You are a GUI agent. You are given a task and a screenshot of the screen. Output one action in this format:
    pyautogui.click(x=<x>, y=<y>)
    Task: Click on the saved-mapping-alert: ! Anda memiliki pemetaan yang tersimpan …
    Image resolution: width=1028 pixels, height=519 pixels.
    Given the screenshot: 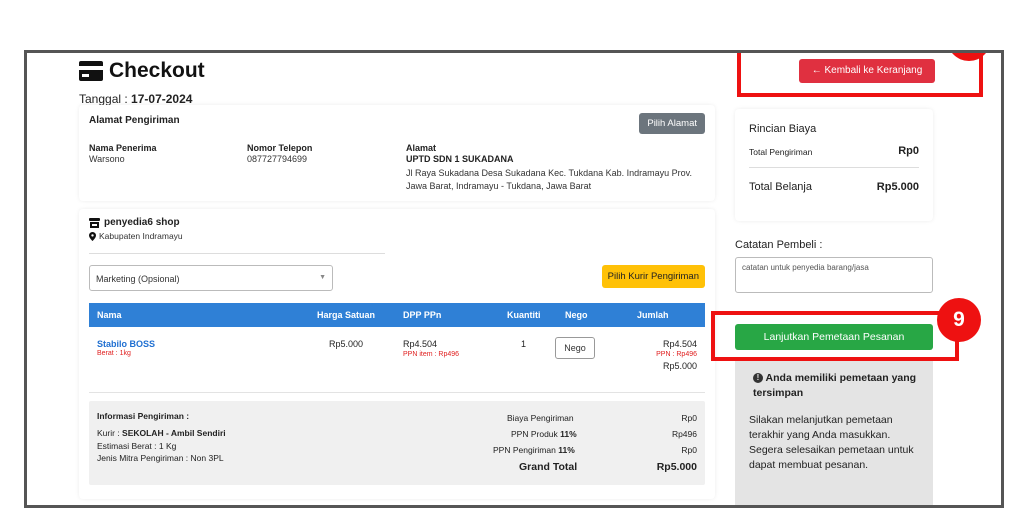 What is the action you would take?
    pyautogui.click(x=834, y=433)
    